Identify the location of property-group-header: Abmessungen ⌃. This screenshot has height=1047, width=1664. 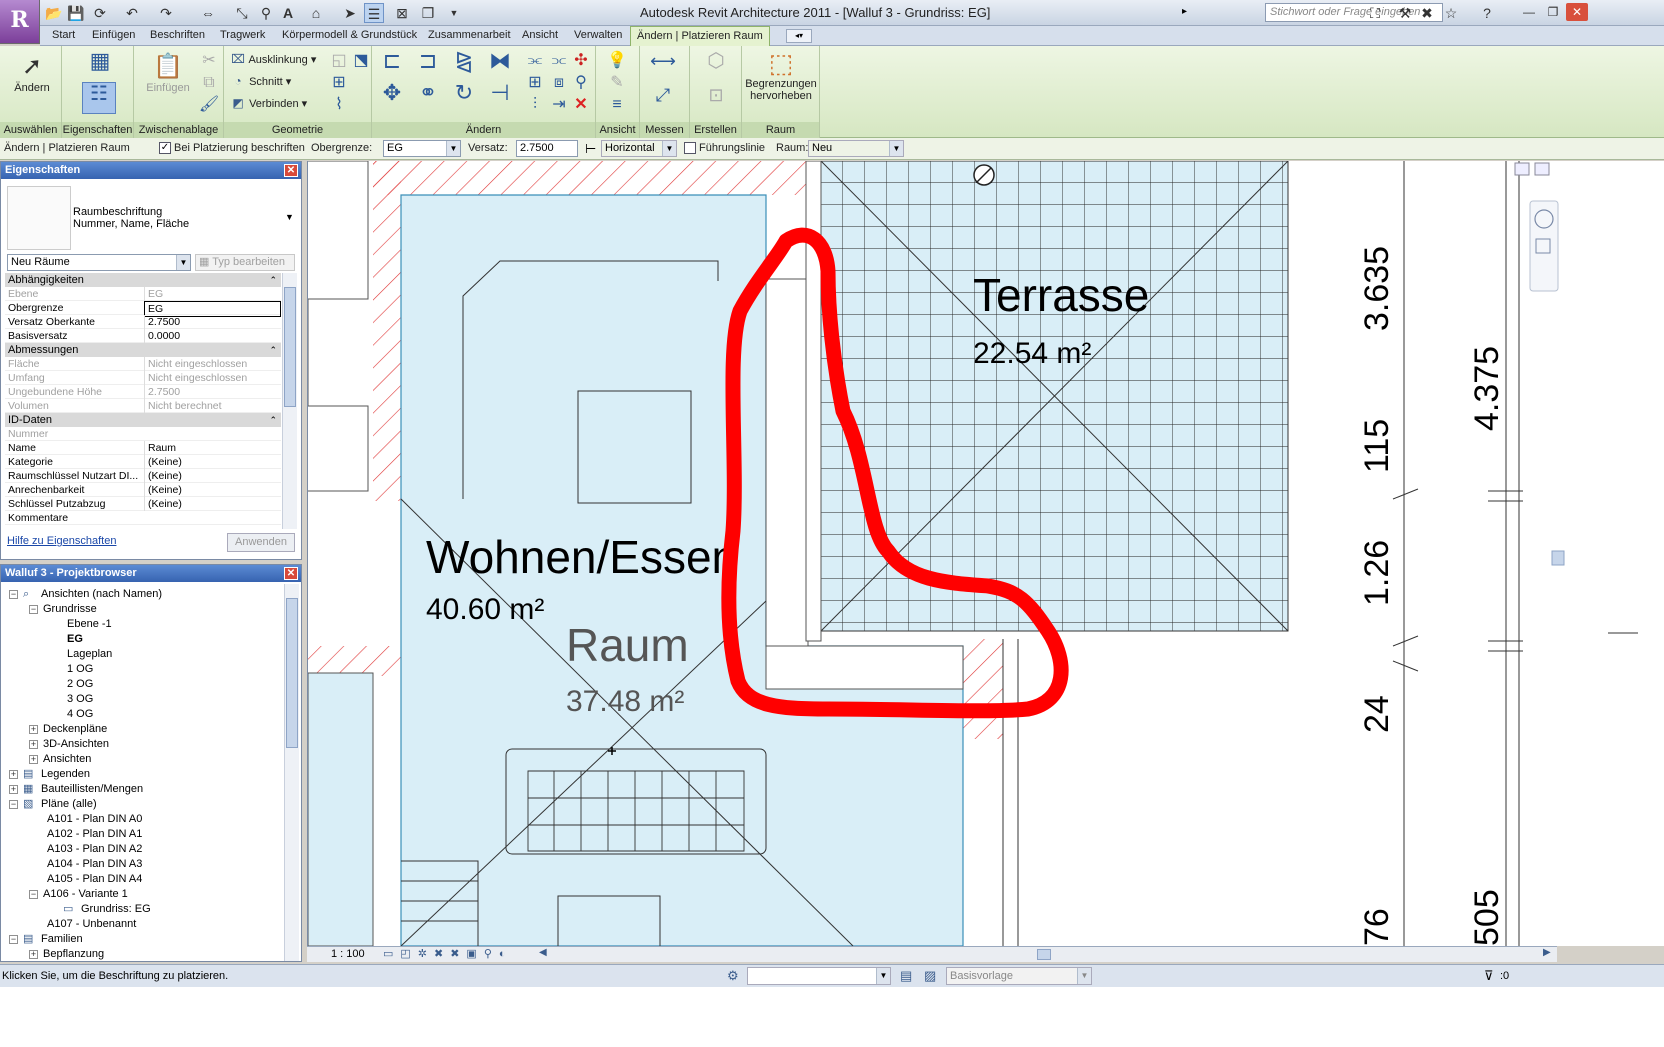
(143, 350).